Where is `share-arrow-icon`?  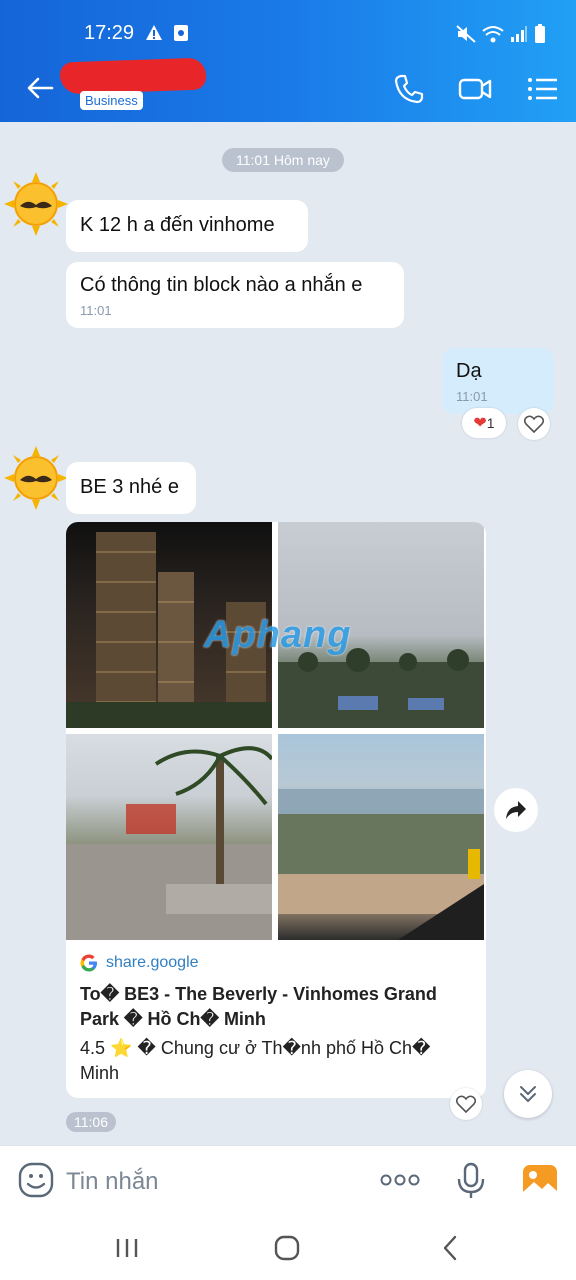
share-arrow-icon is located at coordinates (516, 810).